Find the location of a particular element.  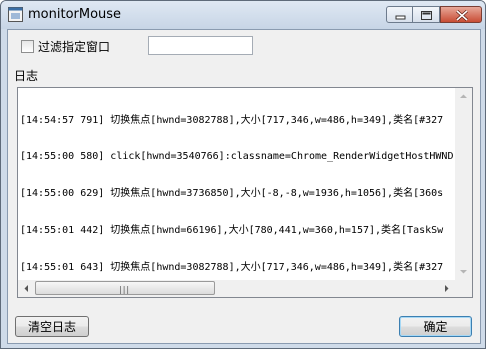

app-window-icon is located at coordinates (15, 14).